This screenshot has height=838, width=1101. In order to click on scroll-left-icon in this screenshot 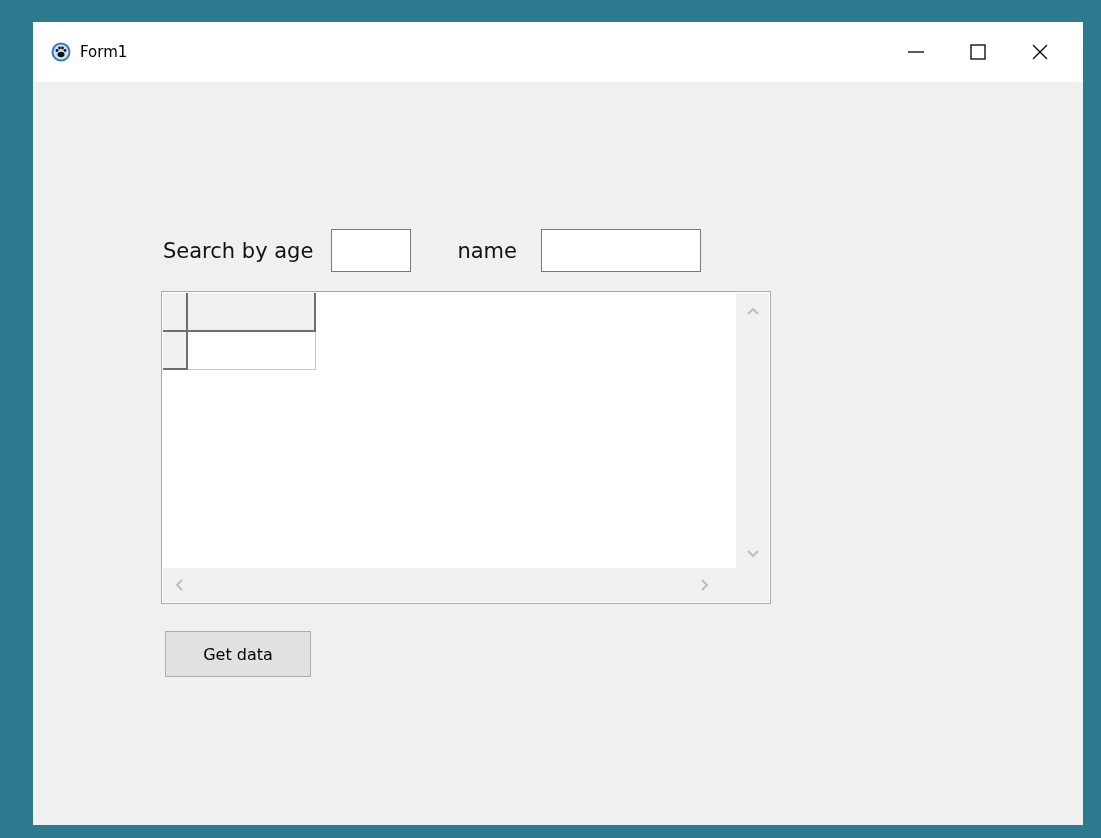, I will do `click(179, 585)`.